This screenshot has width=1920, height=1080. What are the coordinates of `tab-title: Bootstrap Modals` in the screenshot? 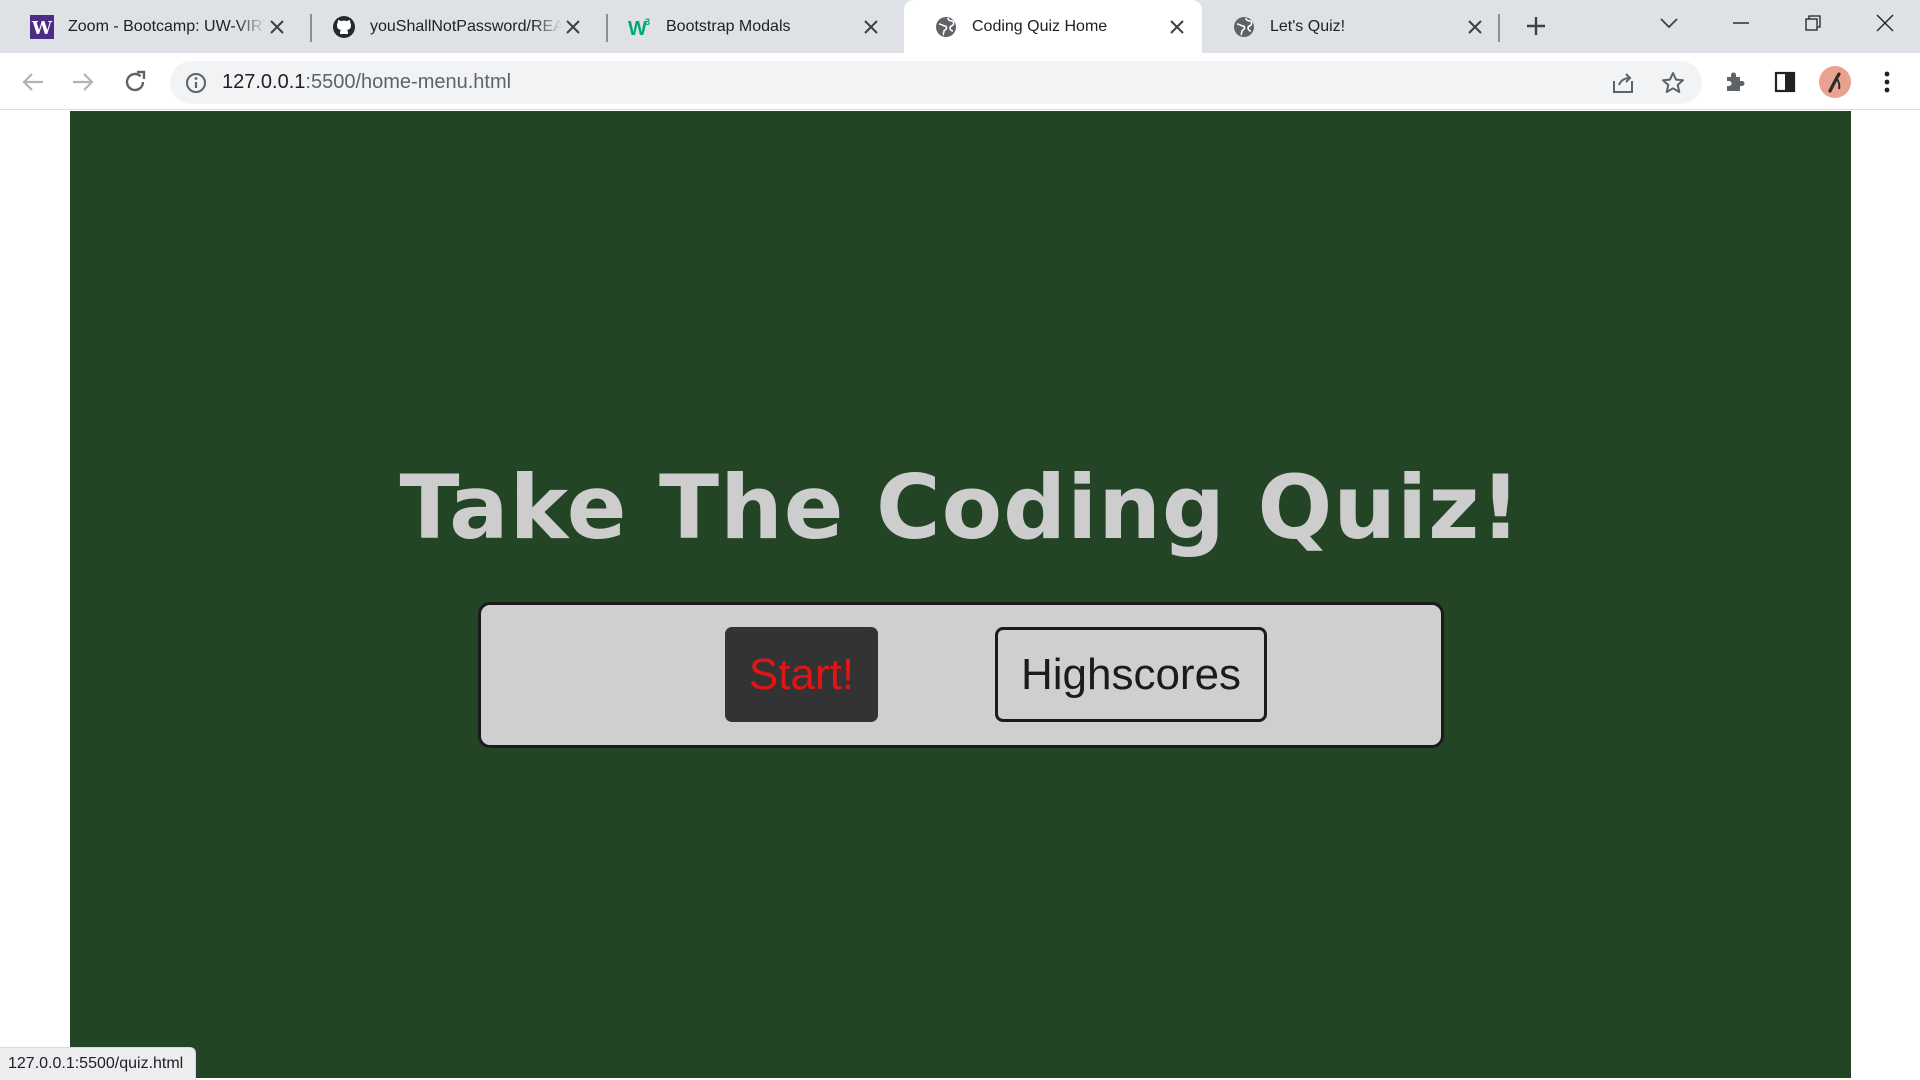 It's located at (728, 26).